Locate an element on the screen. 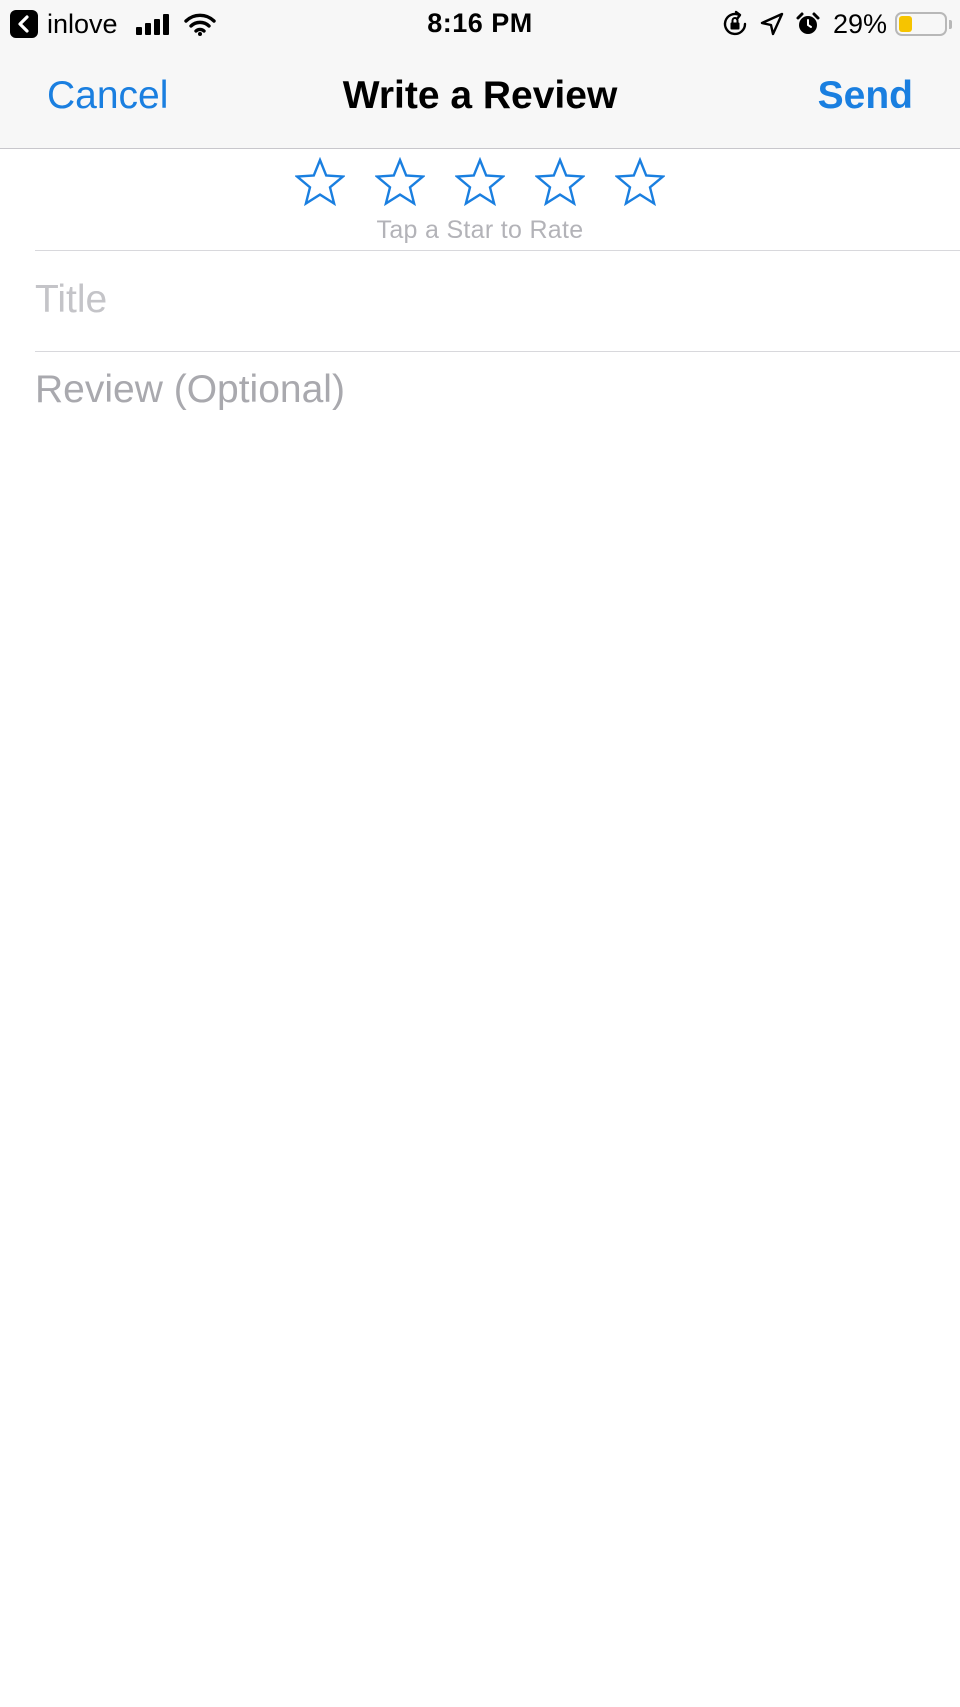 The height and width of the screenshot is (1707, 960). alarm-icon is located at coordinates (808, 23).